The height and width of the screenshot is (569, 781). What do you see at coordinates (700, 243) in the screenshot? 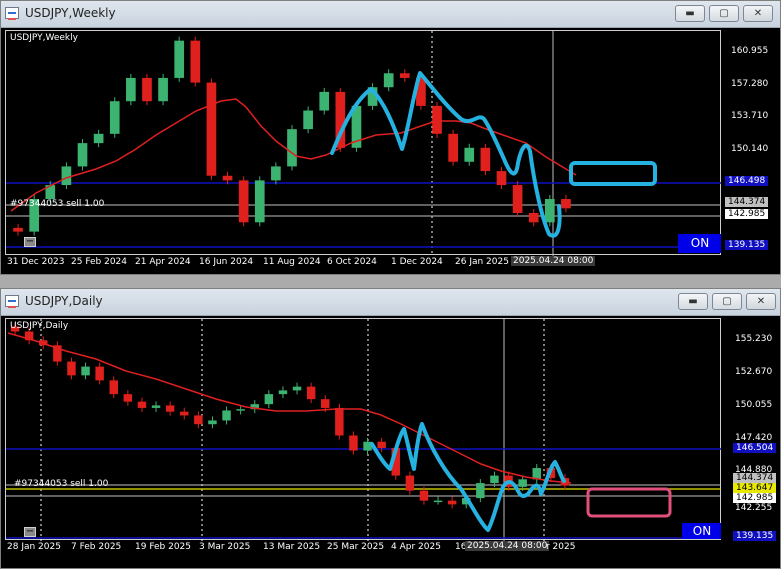
I see `weekly-on-indicator: ON` at bounding box center [700, 243].